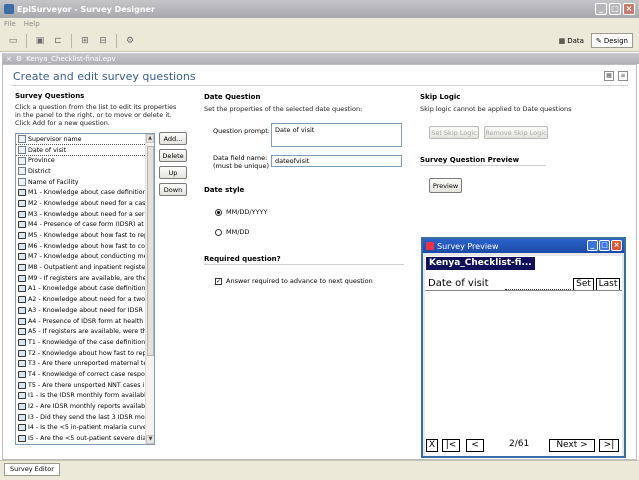 Image resolution: width=639 pixels, height=480 pixels. I want to click on list-item: M9 - If registers are available, are the, so click(81, 278).